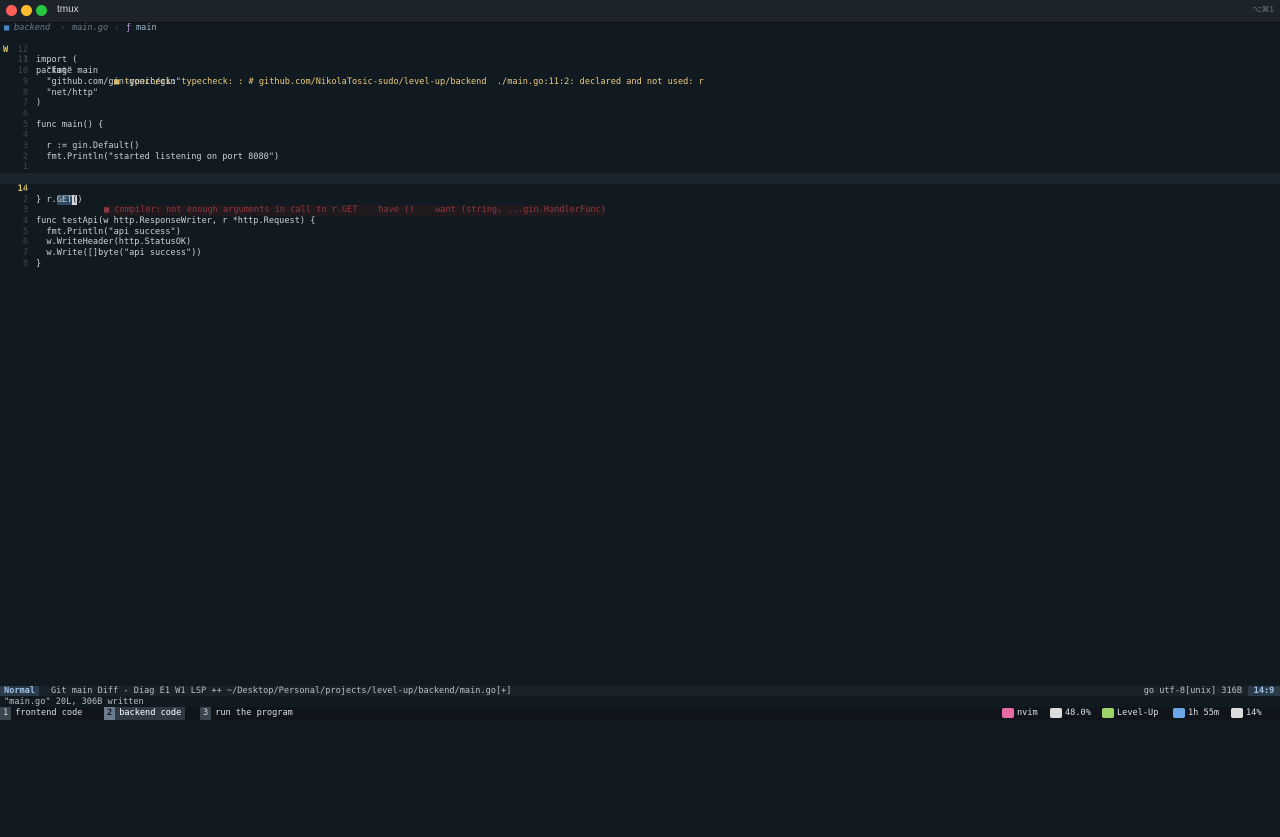 The width and height of the screenshot is (1280, 837). What do you see at coordinates (67, 92) in the screenshot?
I see `code-text: "net/http"` at bounding box center [67, 92].